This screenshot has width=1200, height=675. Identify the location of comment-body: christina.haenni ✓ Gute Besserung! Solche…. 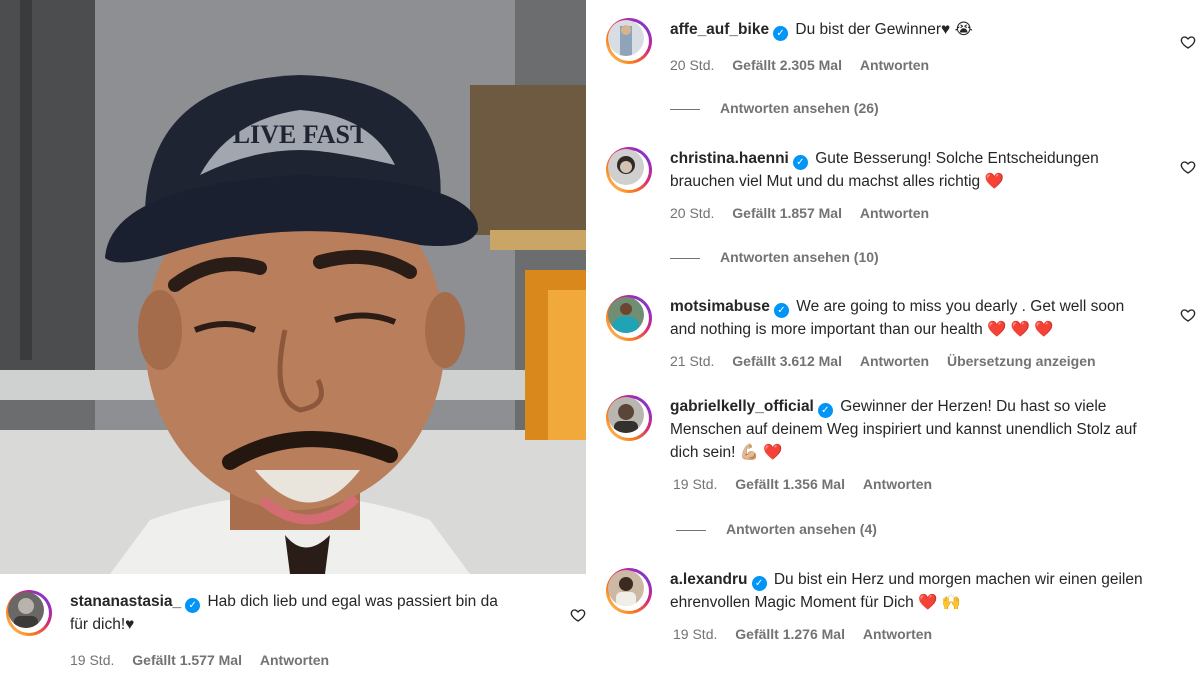
(910, 170).